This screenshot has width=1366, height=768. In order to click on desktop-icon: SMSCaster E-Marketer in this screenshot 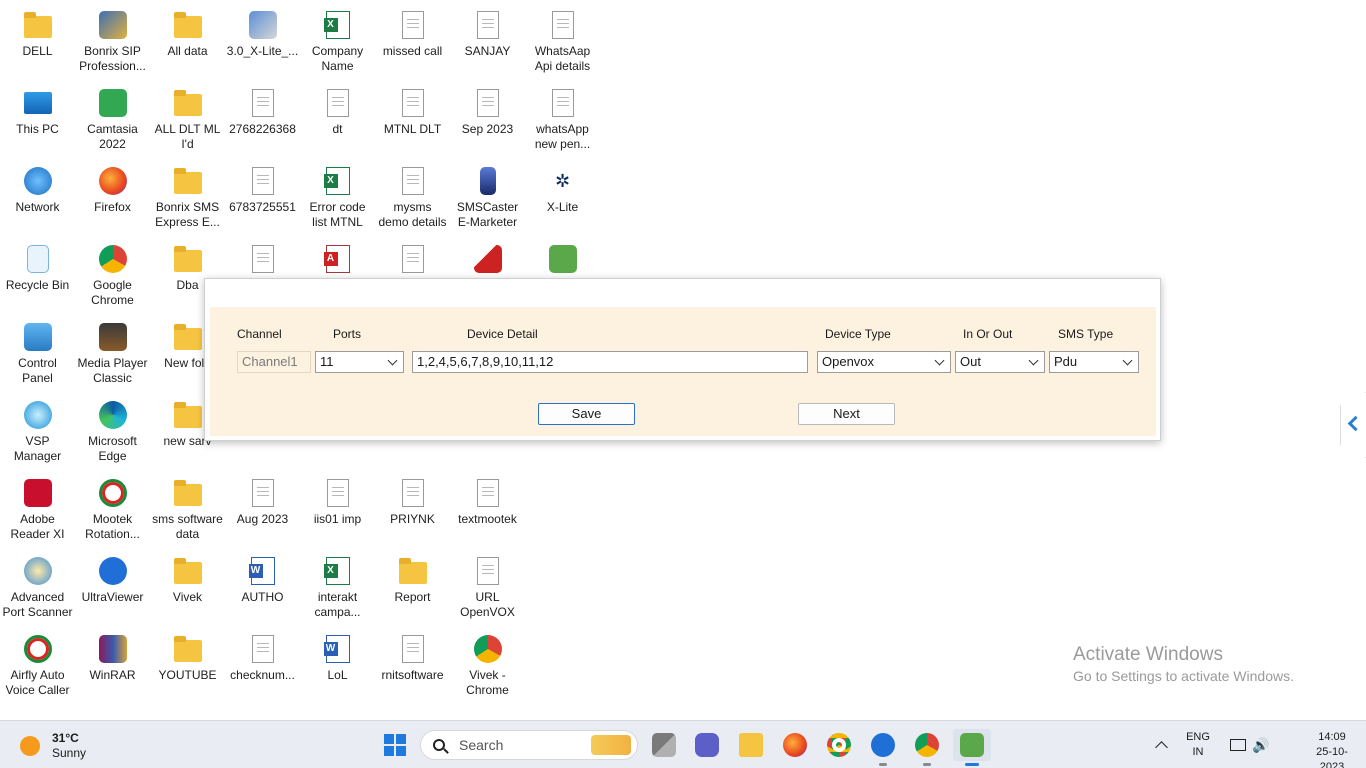, I will do `click(487, 199)`.